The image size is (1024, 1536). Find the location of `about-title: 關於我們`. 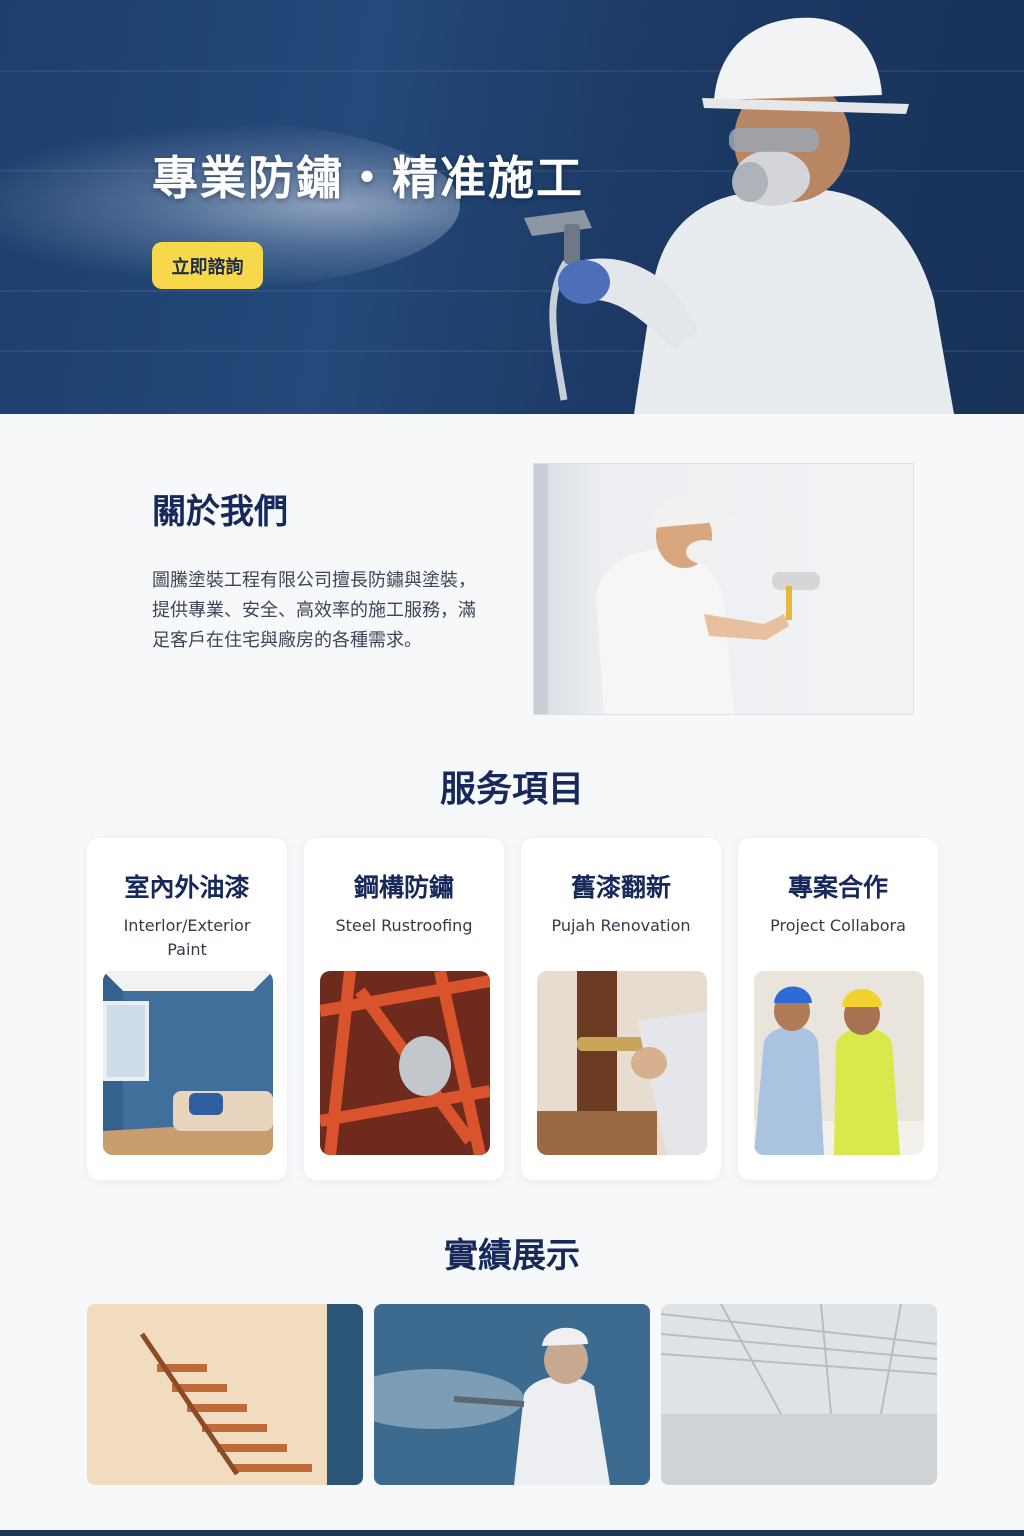

about-title: 關於我們 is located at coordinates (220, 512).